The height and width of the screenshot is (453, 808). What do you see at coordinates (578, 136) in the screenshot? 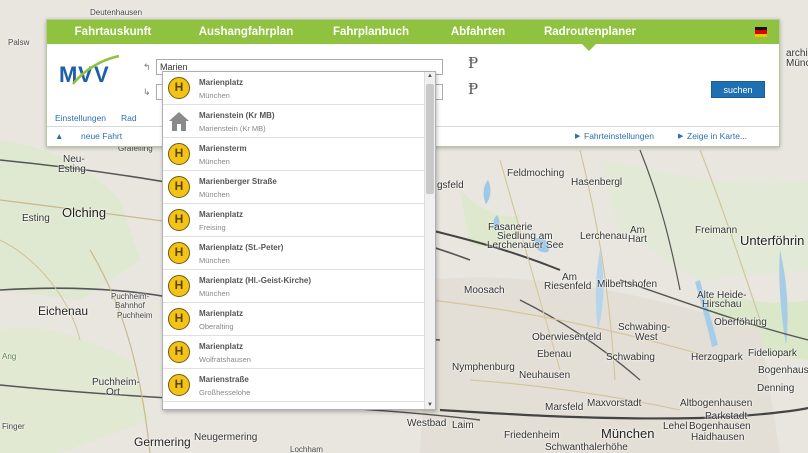
I see `trip-settings-arrow-icon: ▶` at bounding box center [578, 136].